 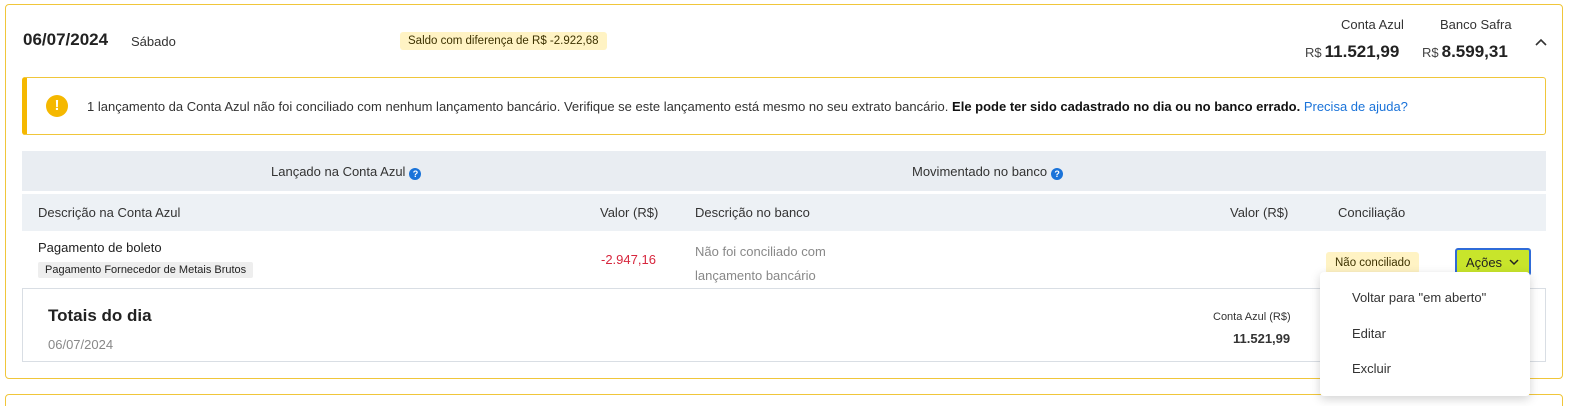 What do you see at coordinates (1541, 43) in the screenshot?
I see `chevron-up-icon` at bounding box center [1541, 43].